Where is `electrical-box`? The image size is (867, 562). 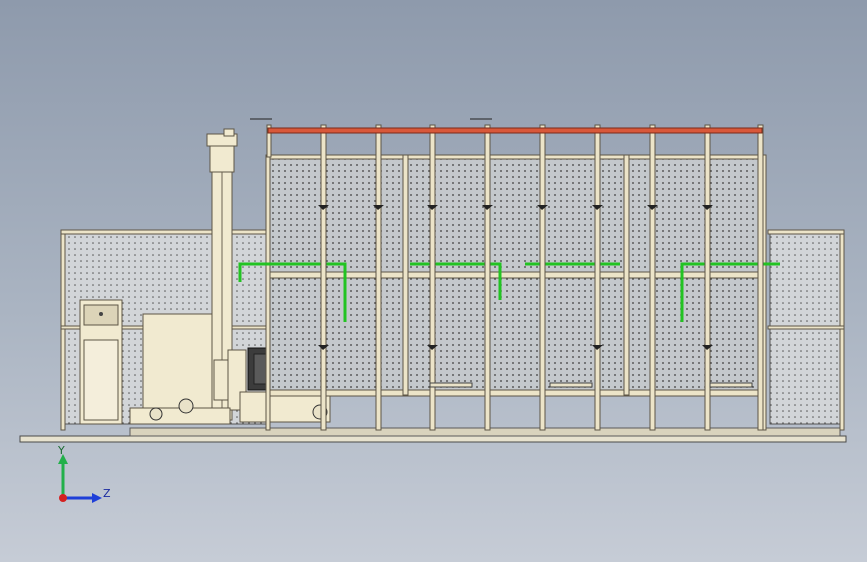 electrical-box is located at coordinates (178, 368).